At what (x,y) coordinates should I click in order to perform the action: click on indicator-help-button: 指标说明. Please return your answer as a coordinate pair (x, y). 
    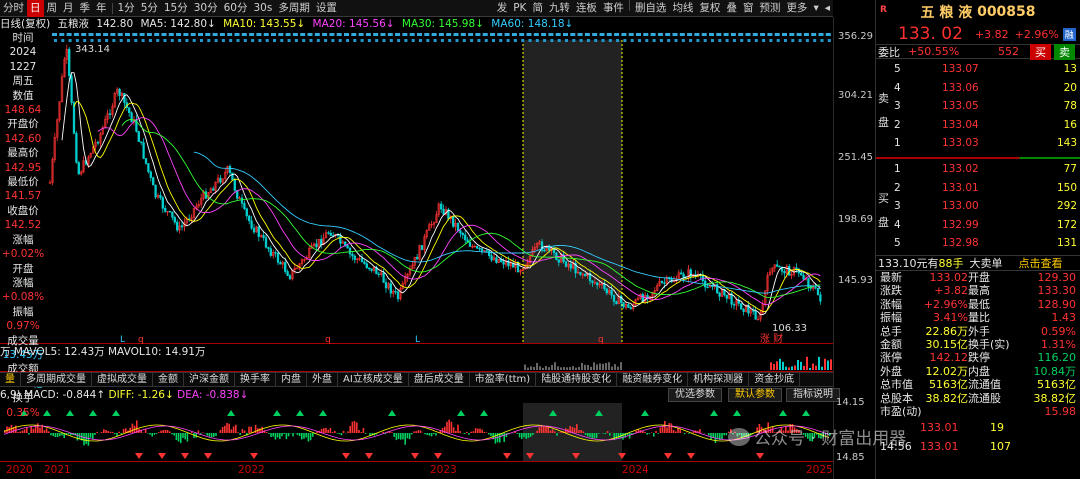
    Looking at the image, I should click on (813, 395).